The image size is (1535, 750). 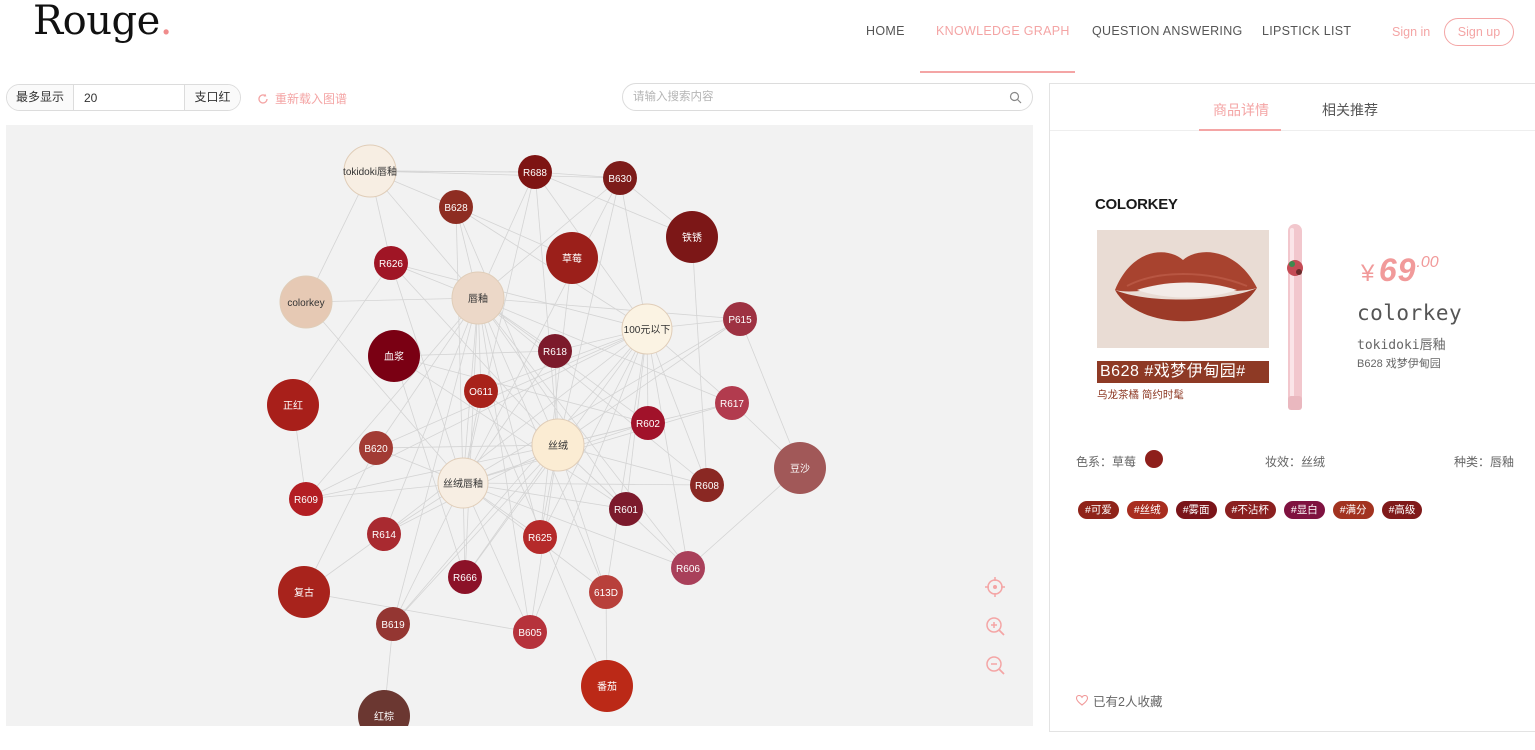 What do you see at coordinates (1147, 510) in the screenshot?
I see `tag-chip: #丝绒` at bounding box center [1147, 510].